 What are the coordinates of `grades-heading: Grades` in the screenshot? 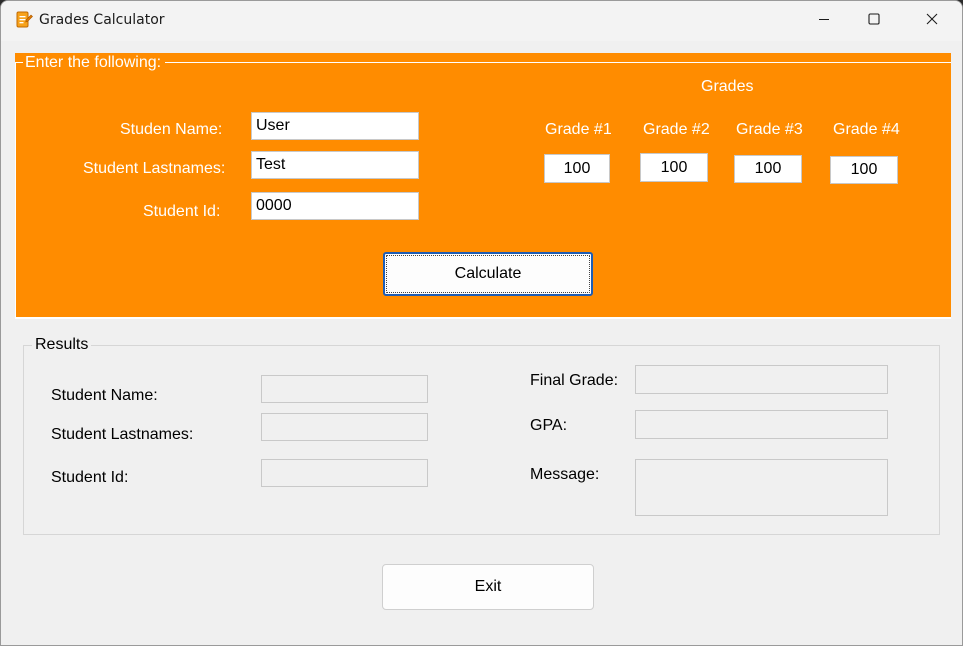 It's located at (727, 86).